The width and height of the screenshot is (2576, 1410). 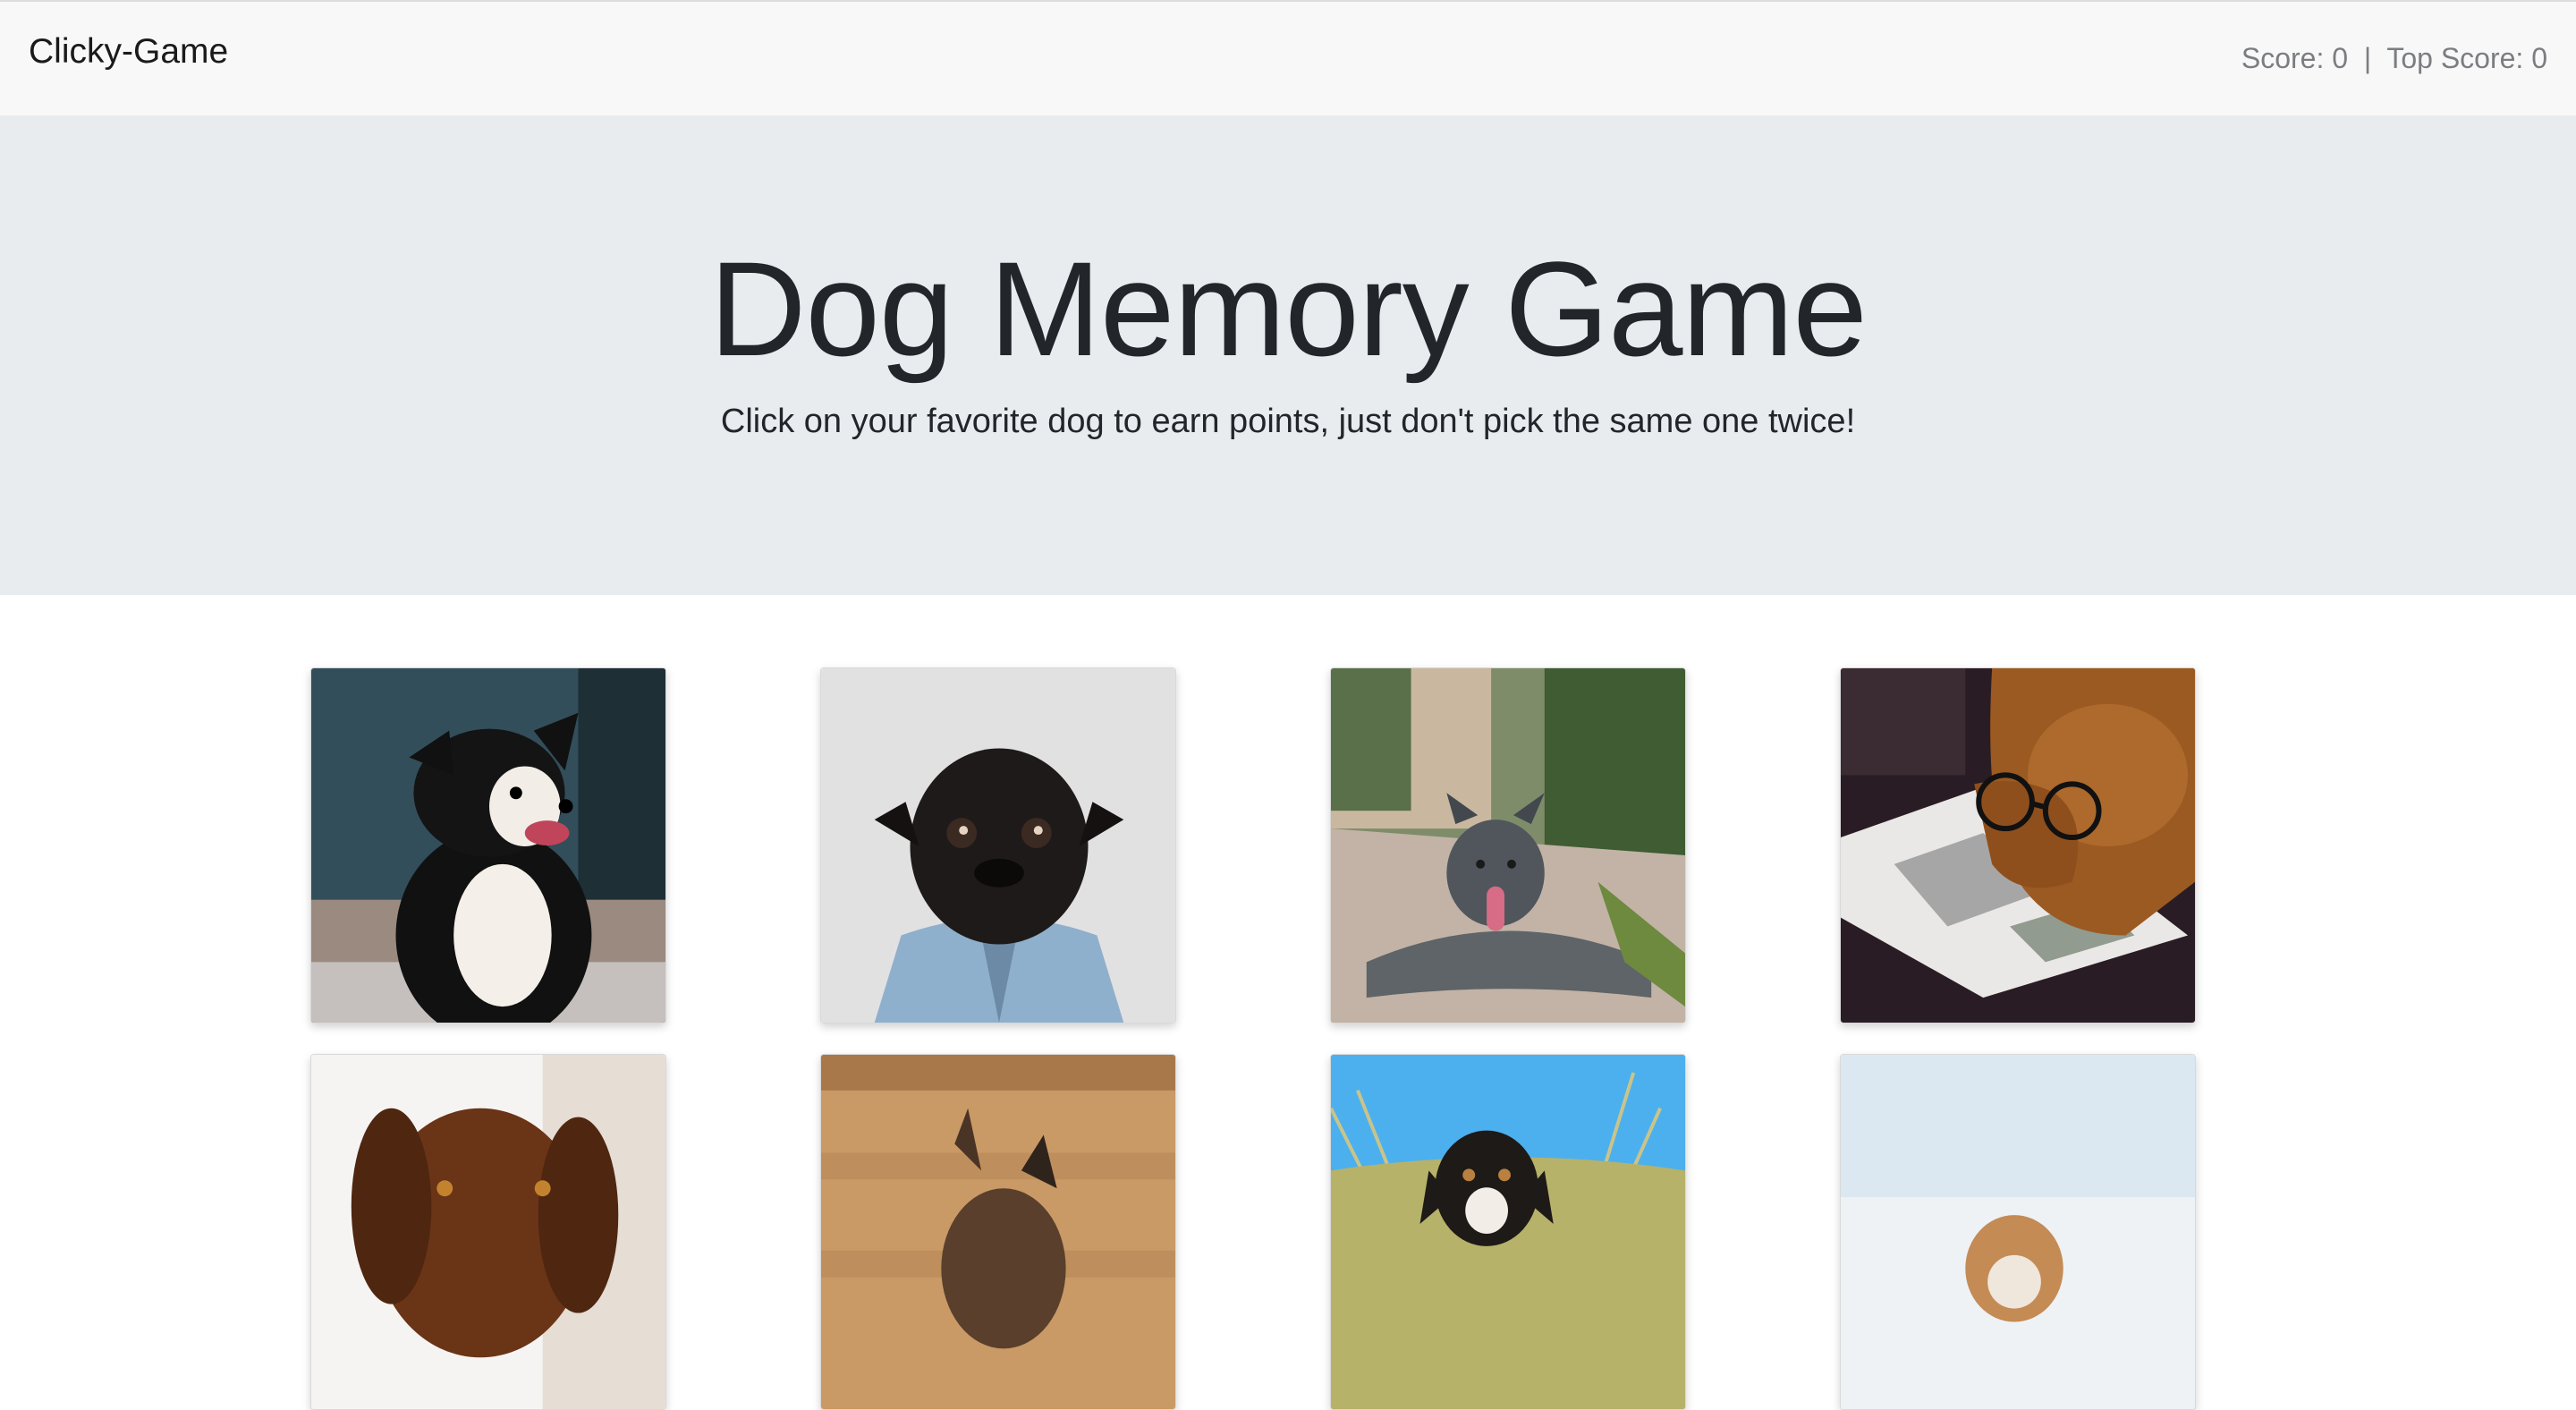 I want to click on dog-on-beach-grass-image, so click(x=1508, y=1232).